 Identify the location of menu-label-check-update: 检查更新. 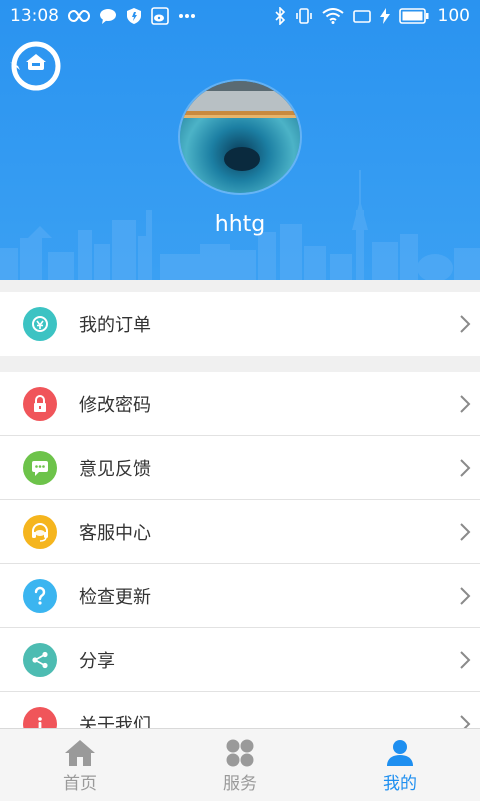
(115, 597).